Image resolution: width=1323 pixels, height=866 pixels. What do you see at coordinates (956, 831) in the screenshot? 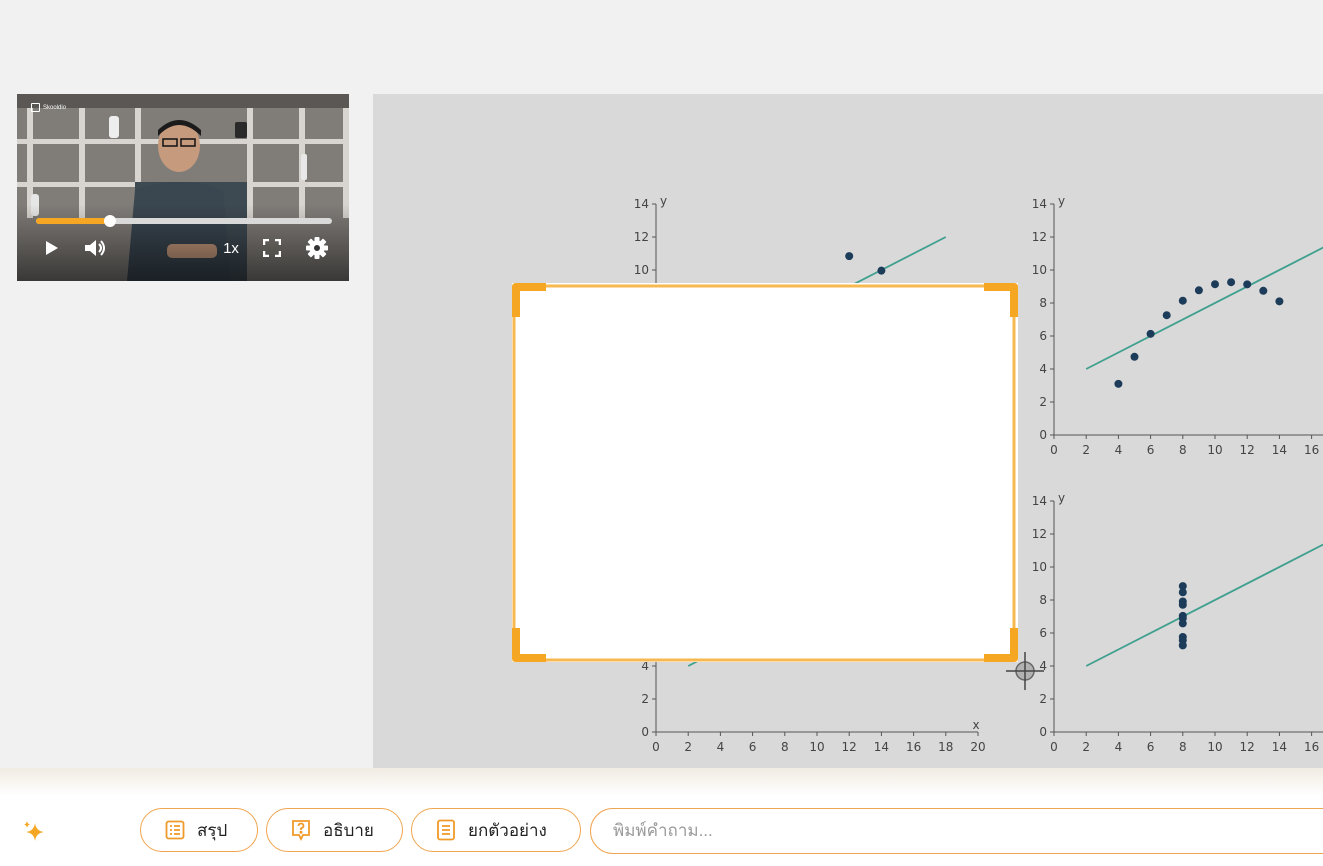
I see `question-input` at bounding box center [956, 831].